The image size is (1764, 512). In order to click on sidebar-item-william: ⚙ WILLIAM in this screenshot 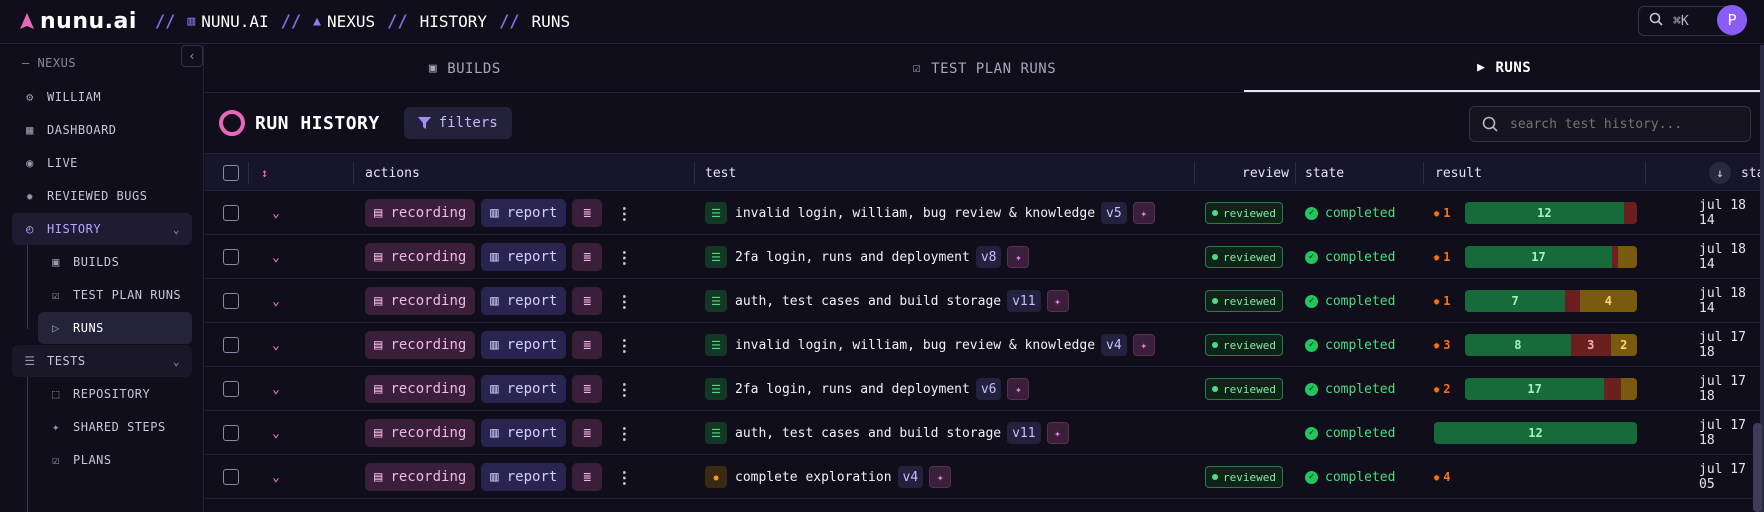, I will do `click(102, 97)`.